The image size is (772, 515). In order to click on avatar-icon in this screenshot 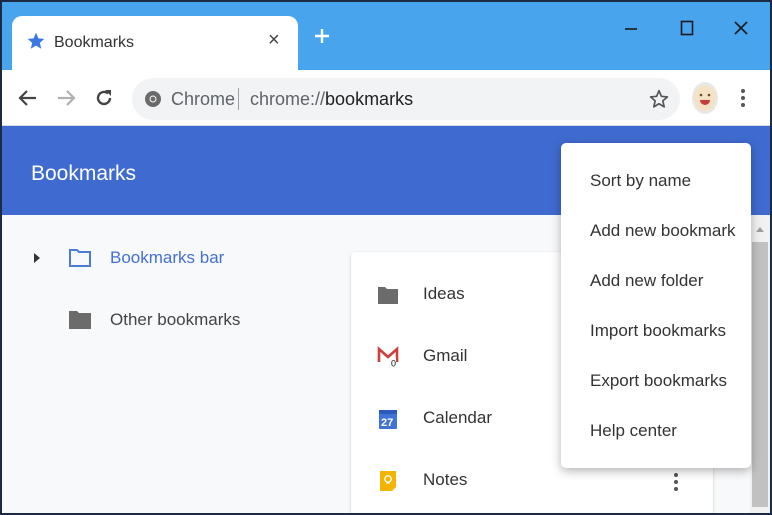, I will do `click(705, 98)`.